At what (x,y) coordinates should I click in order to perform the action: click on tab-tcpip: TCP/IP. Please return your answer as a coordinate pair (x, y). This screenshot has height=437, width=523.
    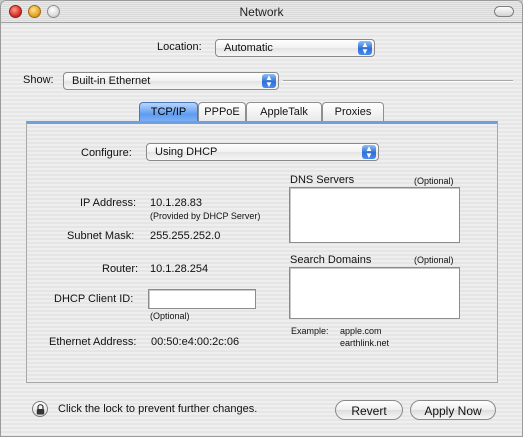
    Looking at the image, I should click on (168, 112).